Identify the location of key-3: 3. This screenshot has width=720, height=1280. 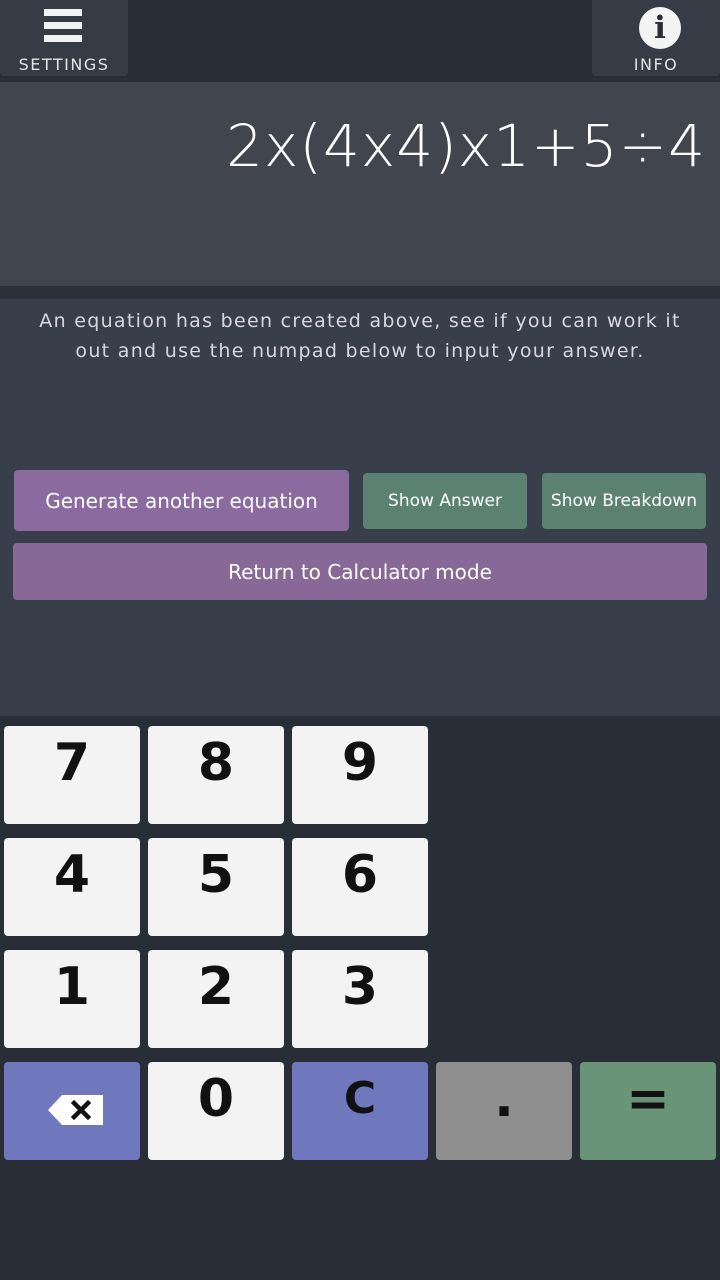
(360, 999).